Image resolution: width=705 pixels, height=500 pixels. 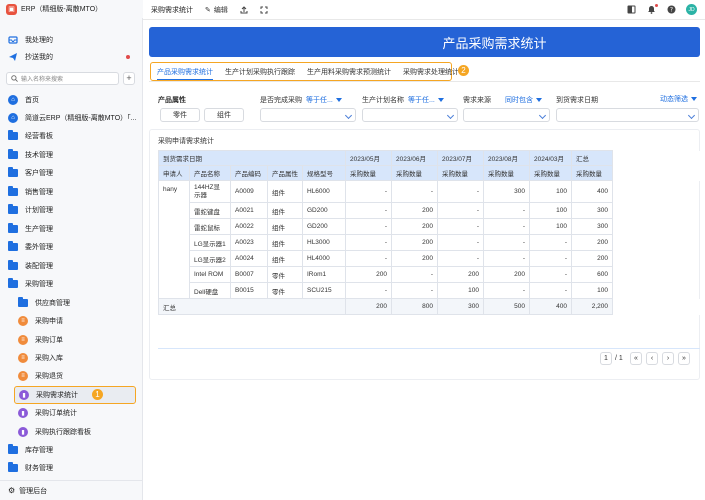 I want to click on fullscreen-button, so click(x=264, y=10).